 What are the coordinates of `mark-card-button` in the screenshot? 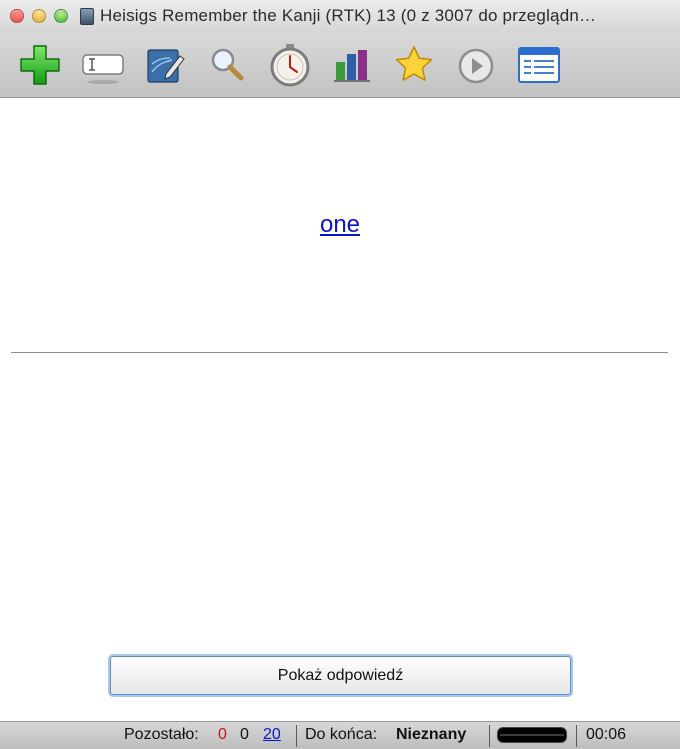 It's located at (414, 65).